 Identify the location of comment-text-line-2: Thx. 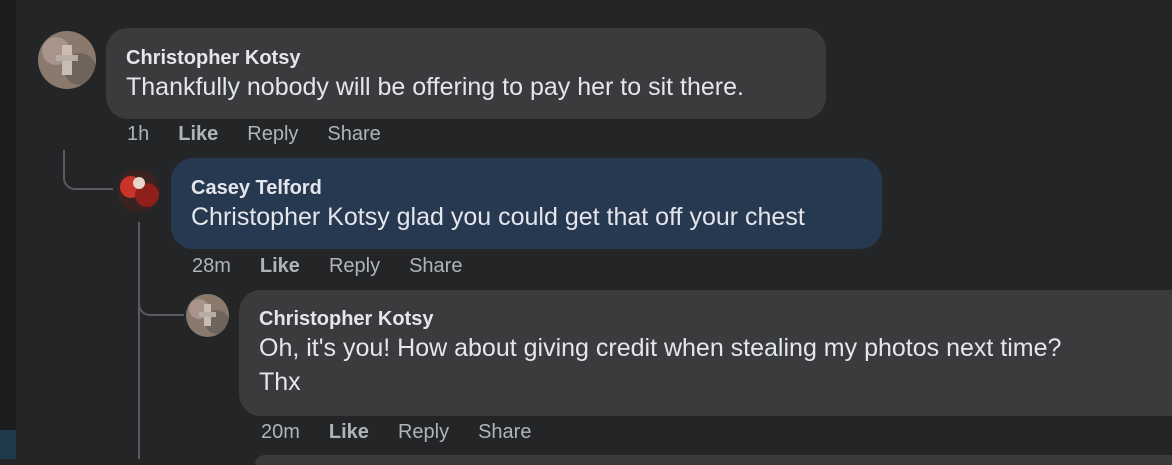
(280, 382).